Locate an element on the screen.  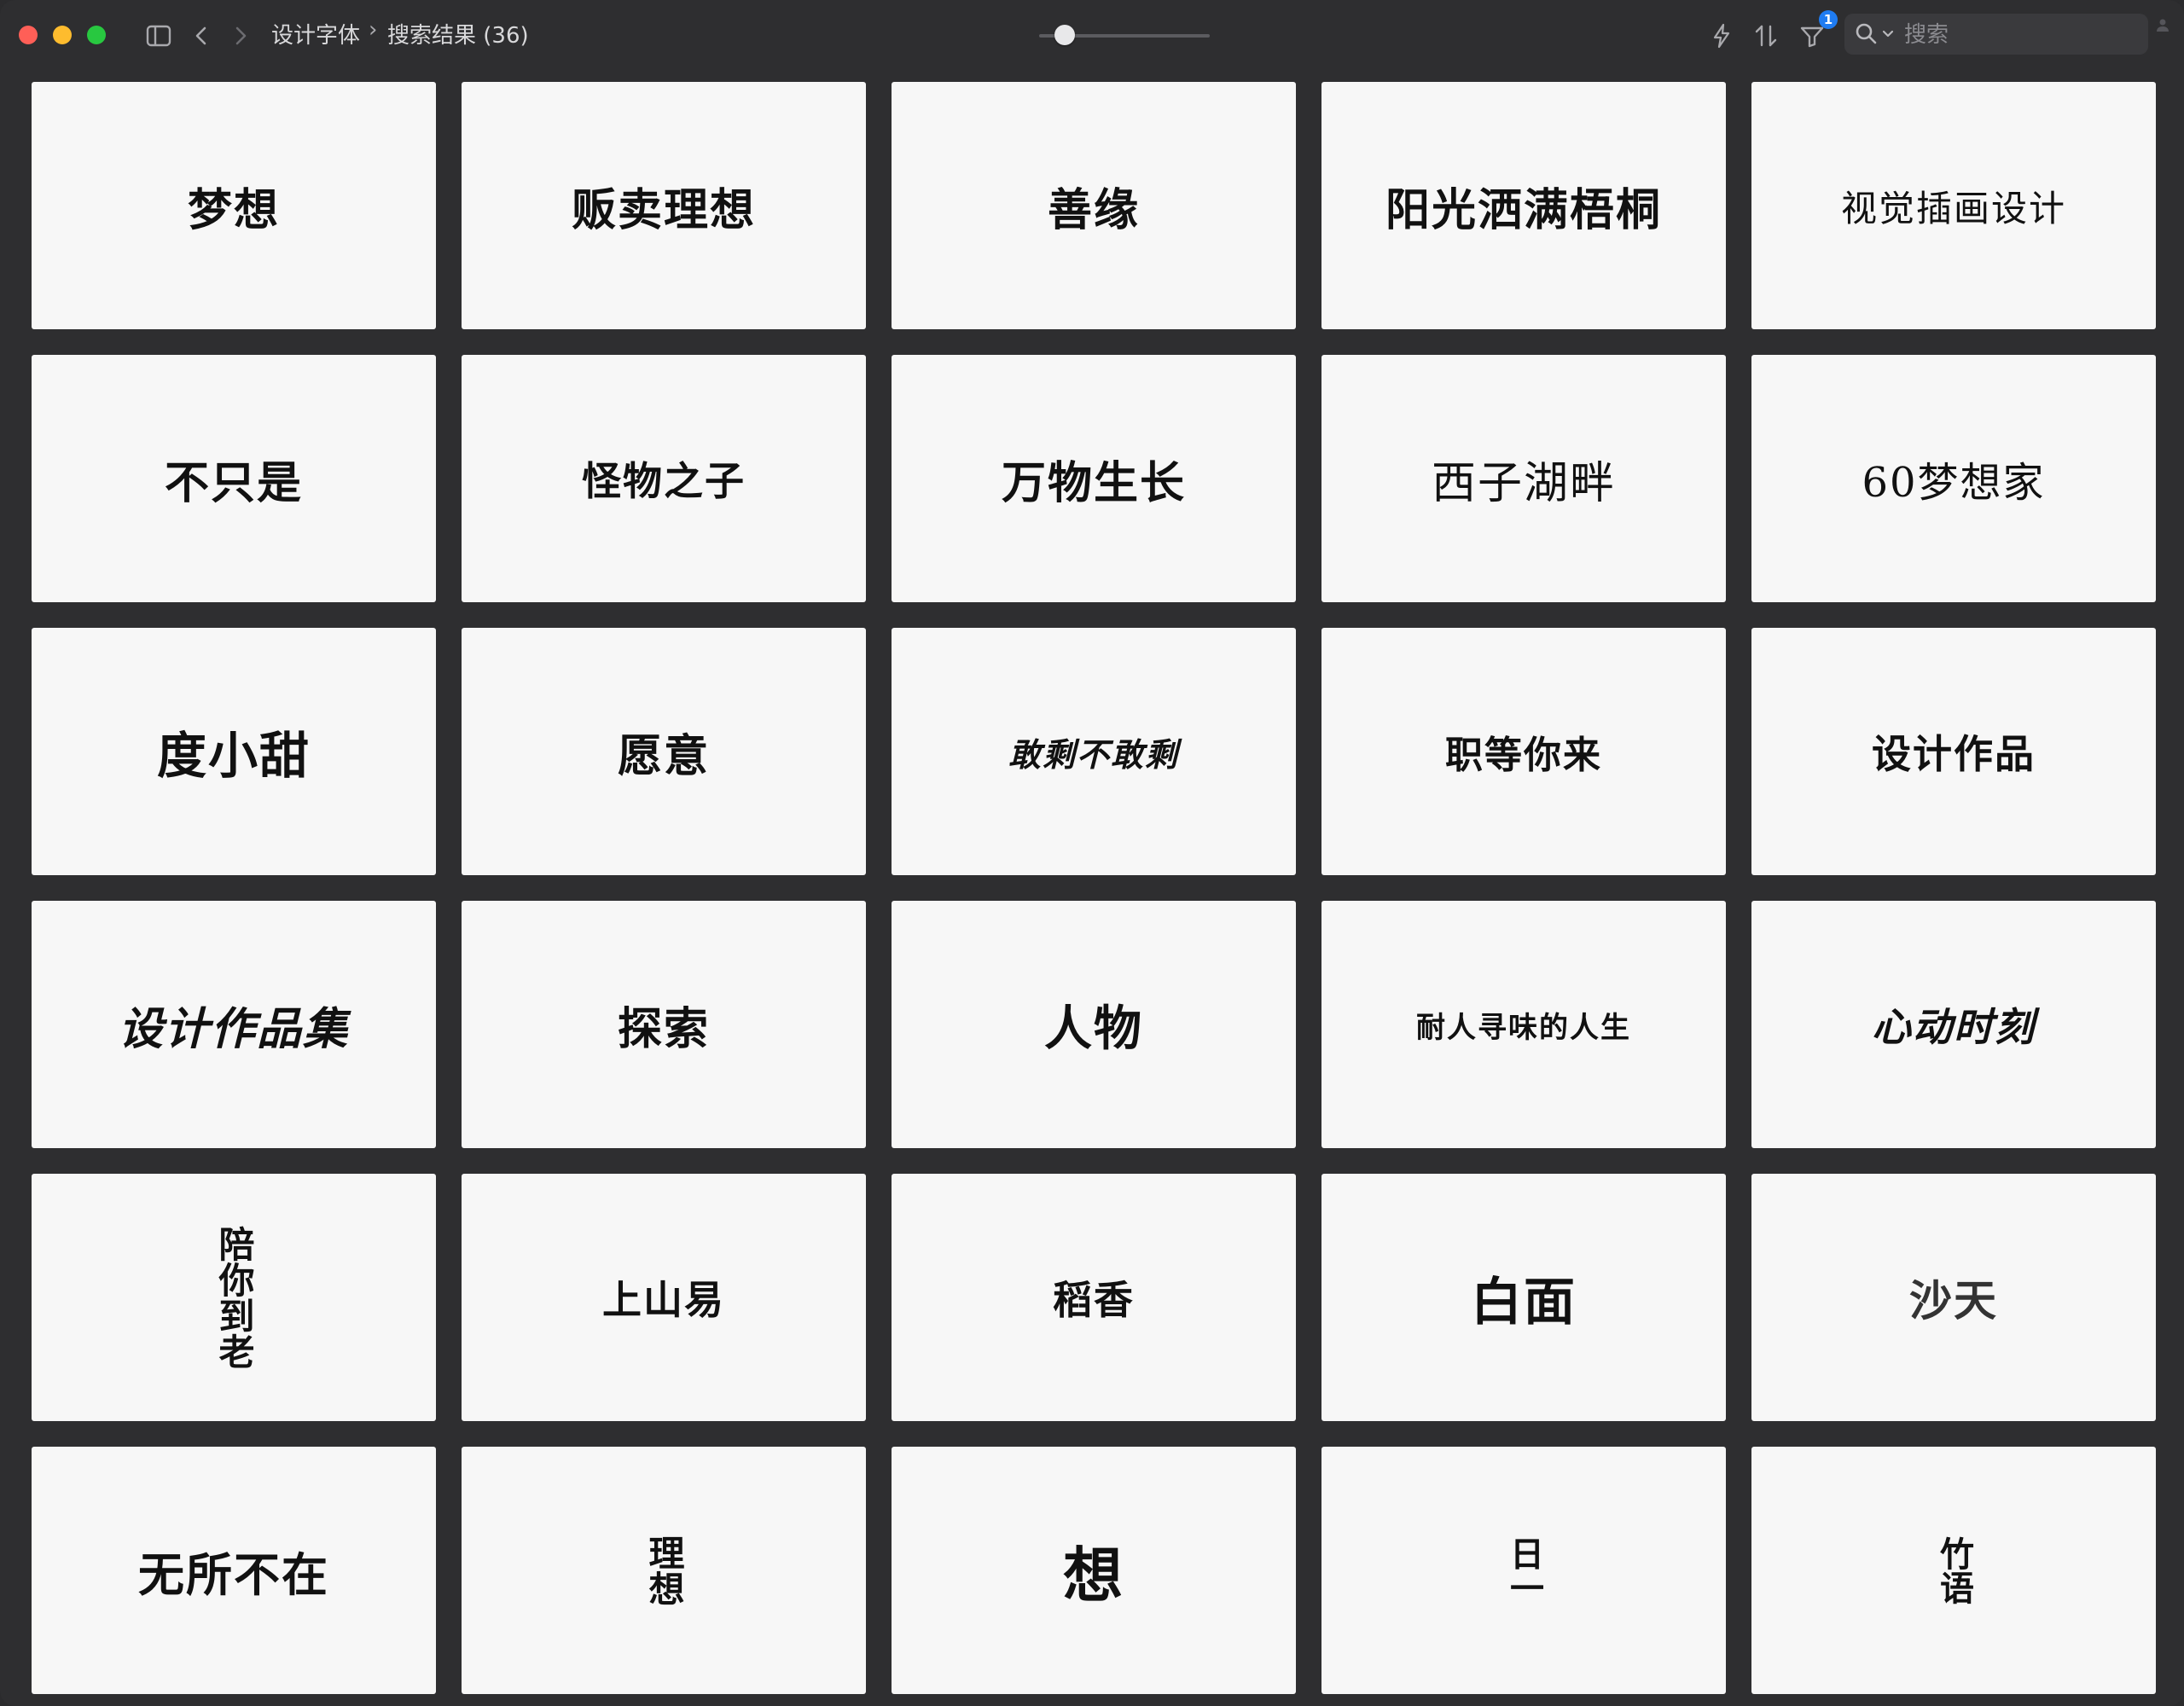
sort-icon is located at coordinates (1766, 36).